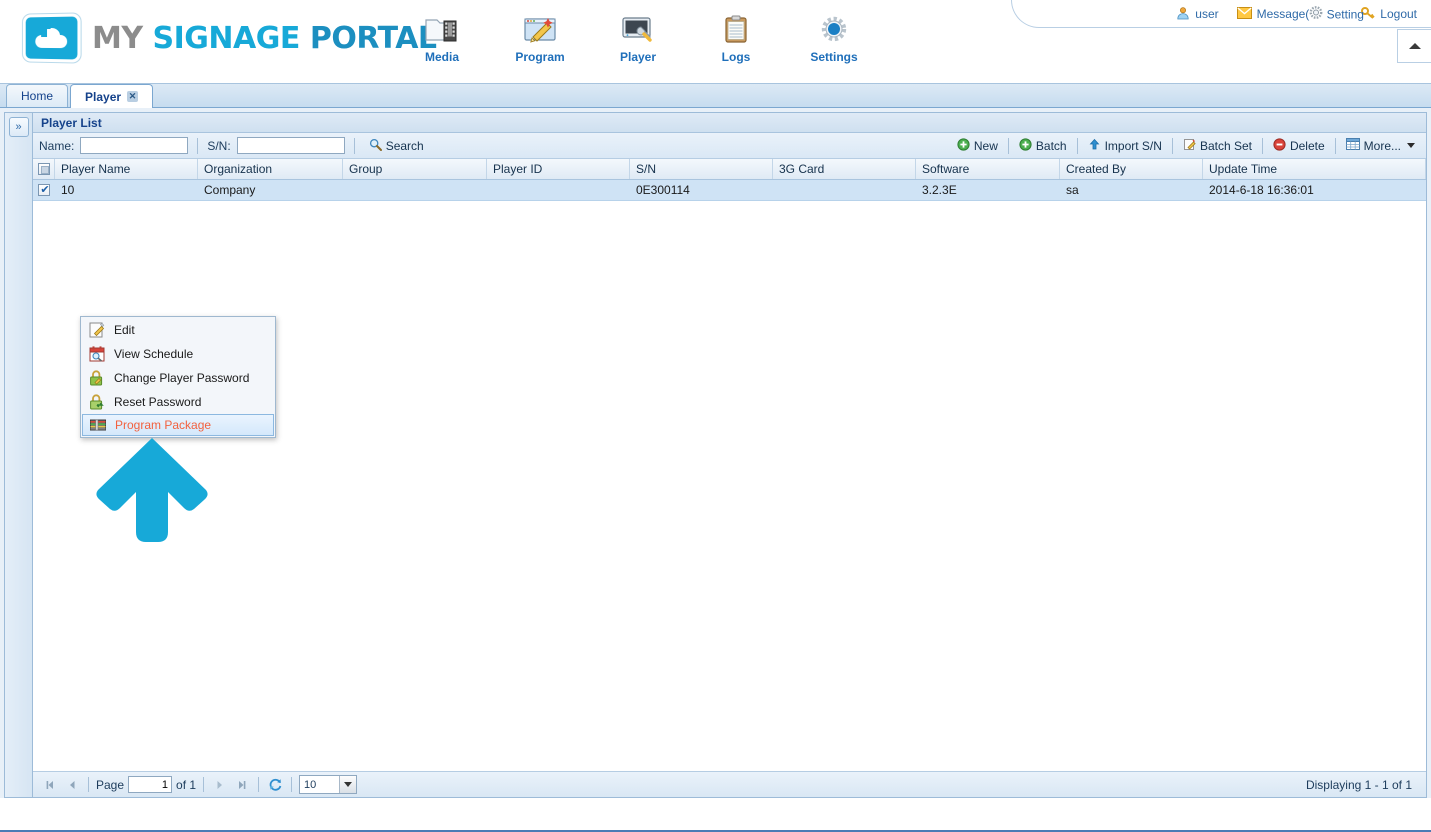 This screenshot has width=1431, height=832. Describe the element at coordinates (988, 169) in the screenshot. I see `column-header-software: Software` at that location.